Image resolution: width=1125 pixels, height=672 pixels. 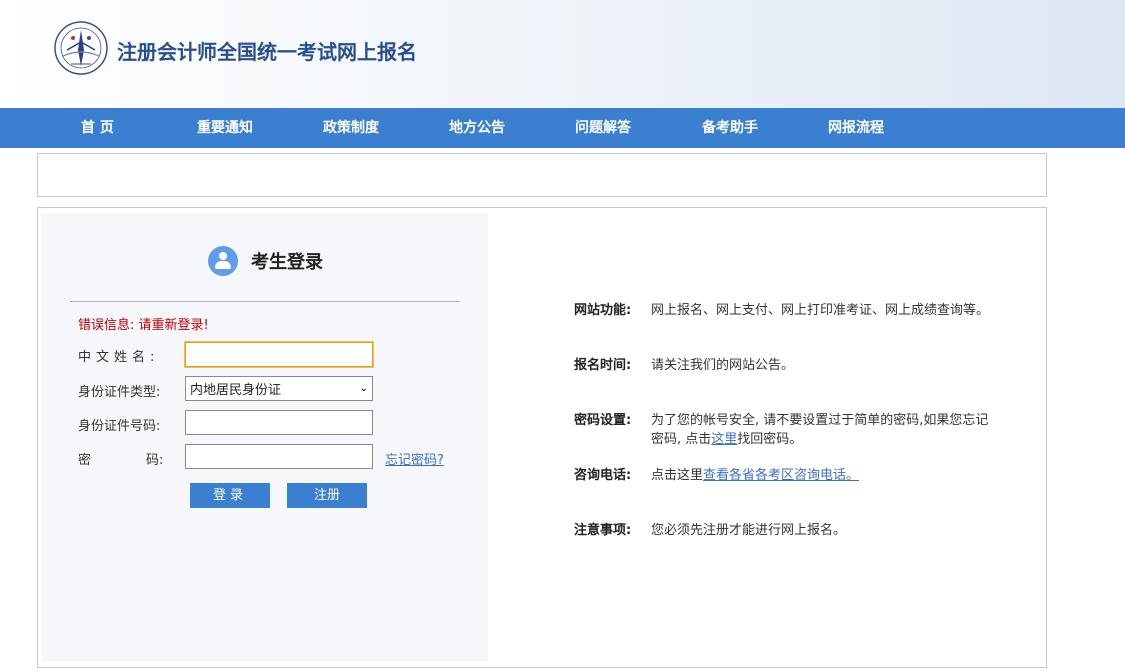 What do you see at coordinates (770, 439) in the screenshot?
I see `info-text-part: 找回密码。` at bounding box center [770, 439].